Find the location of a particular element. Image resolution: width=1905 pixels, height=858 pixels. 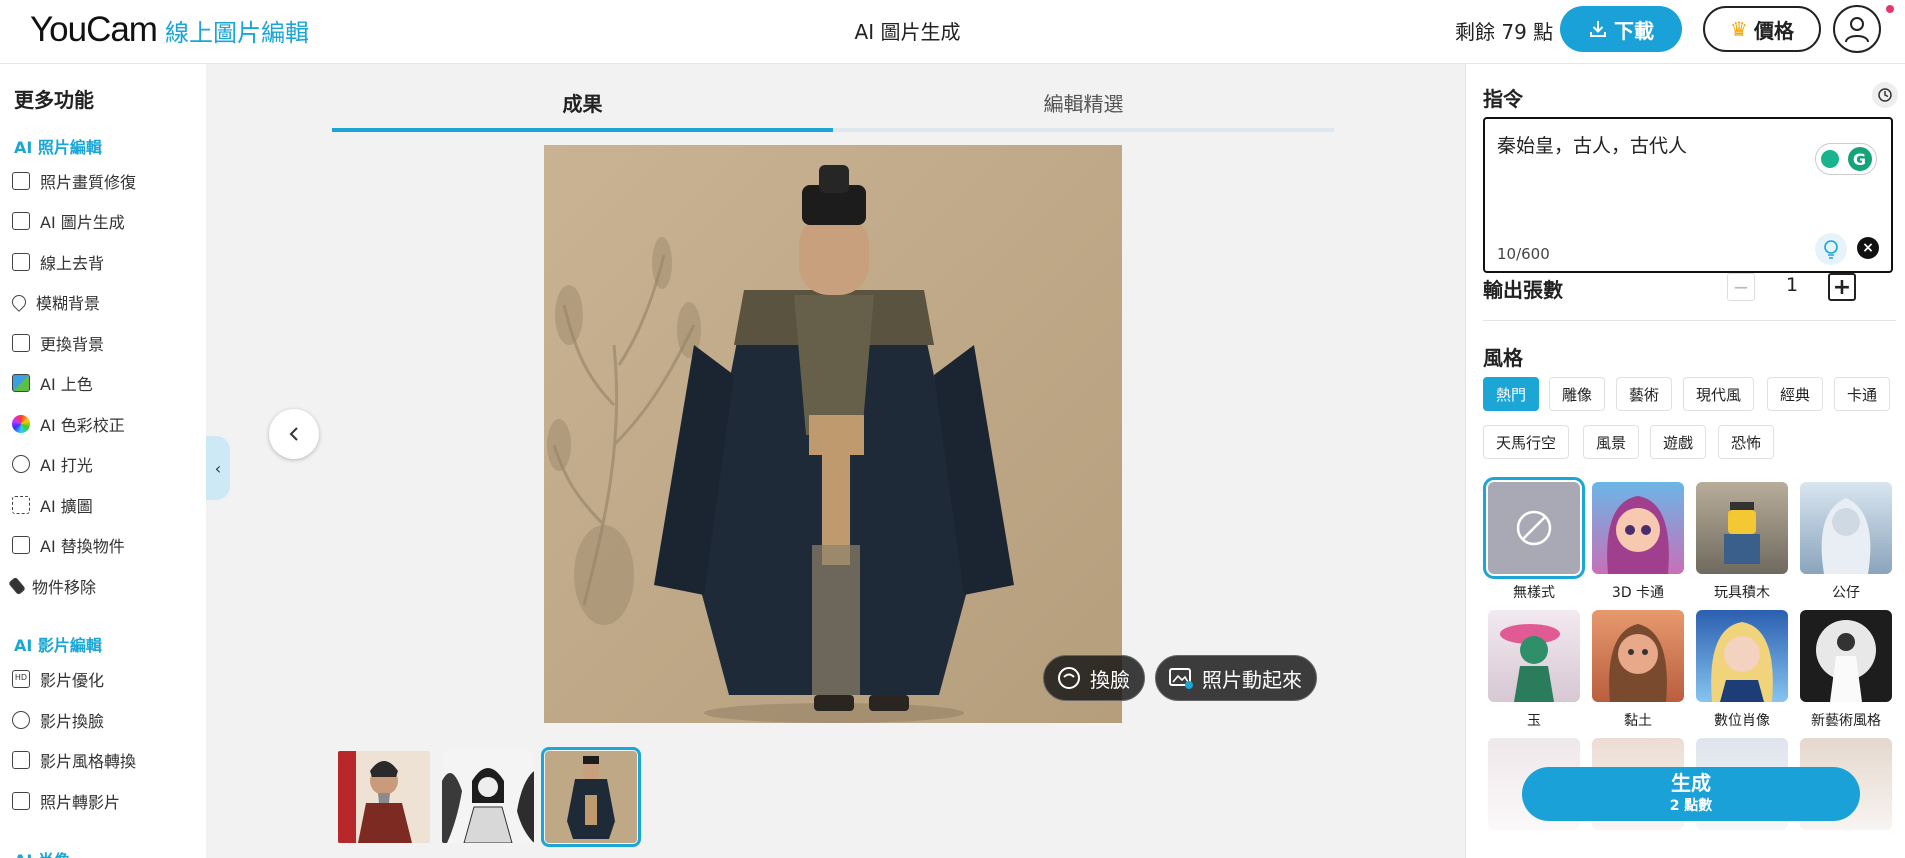

grammarly-icon: G is located at coordinates (1859, 159).